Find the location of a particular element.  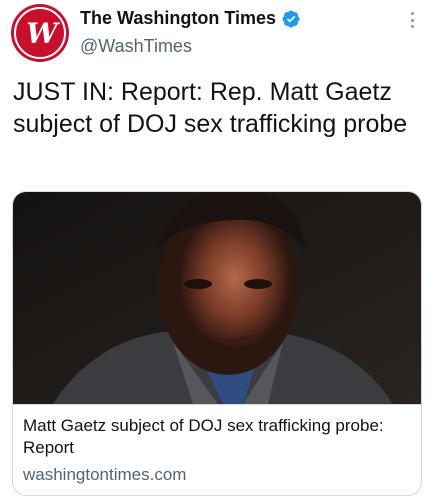

more-options-icon is located at coordinates (412, 20).